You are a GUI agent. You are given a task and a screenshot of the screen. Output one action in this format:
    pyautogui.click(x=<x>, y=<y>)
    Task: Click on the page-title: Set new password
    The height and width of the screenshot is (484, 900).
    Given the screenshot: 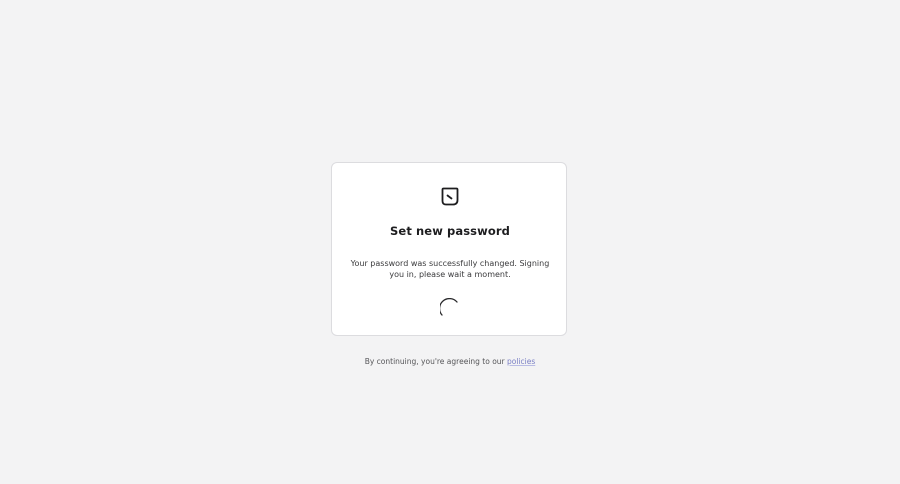 What is the action you would take?
    pyautogui.click(x=450, y=231)
    